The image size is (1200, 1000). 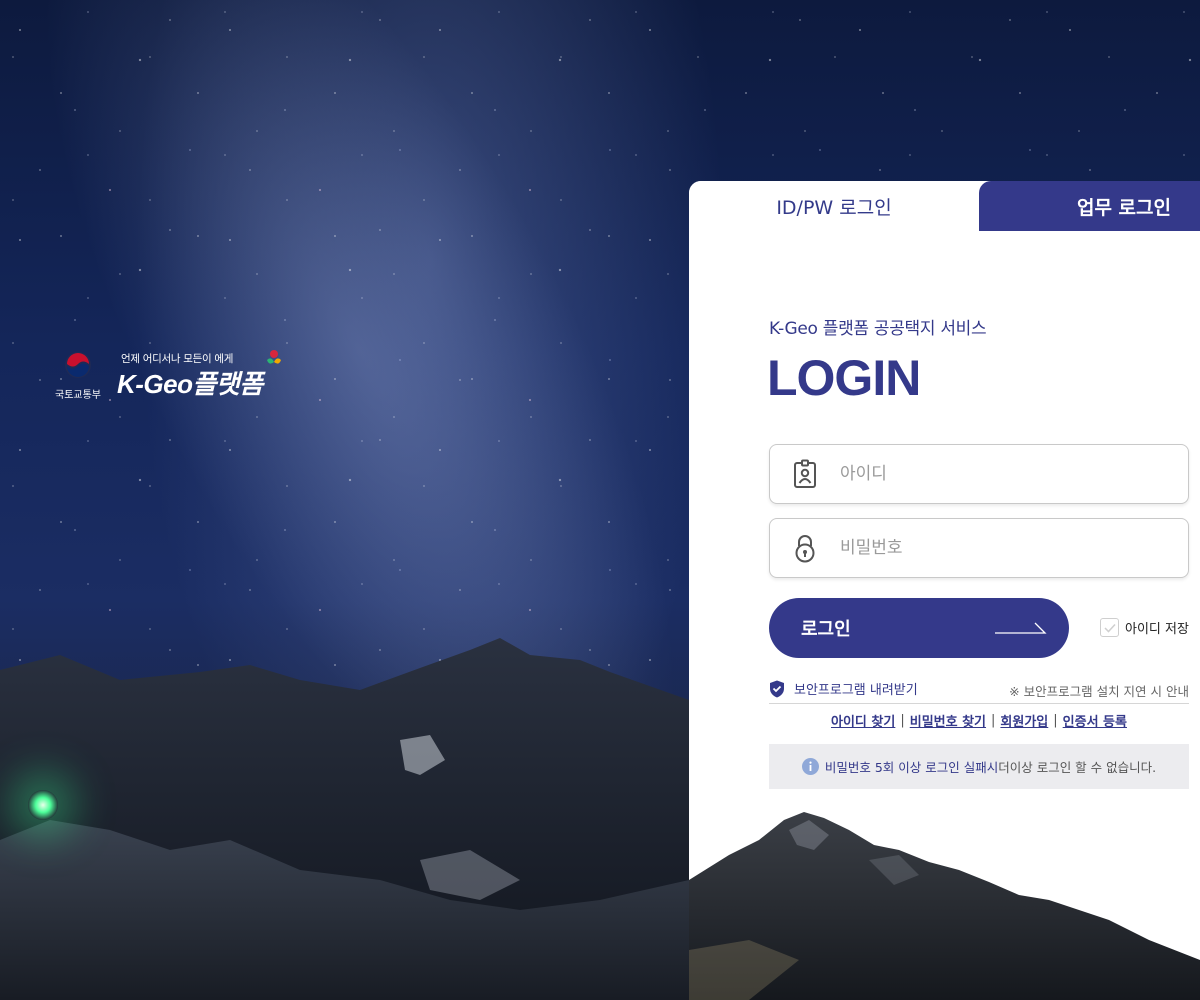 I want to click on account-links: 아이디 찾기 | 비밀번호 찾기 | 회원가입 | 인증서 등록, so click(x=979, y=720).